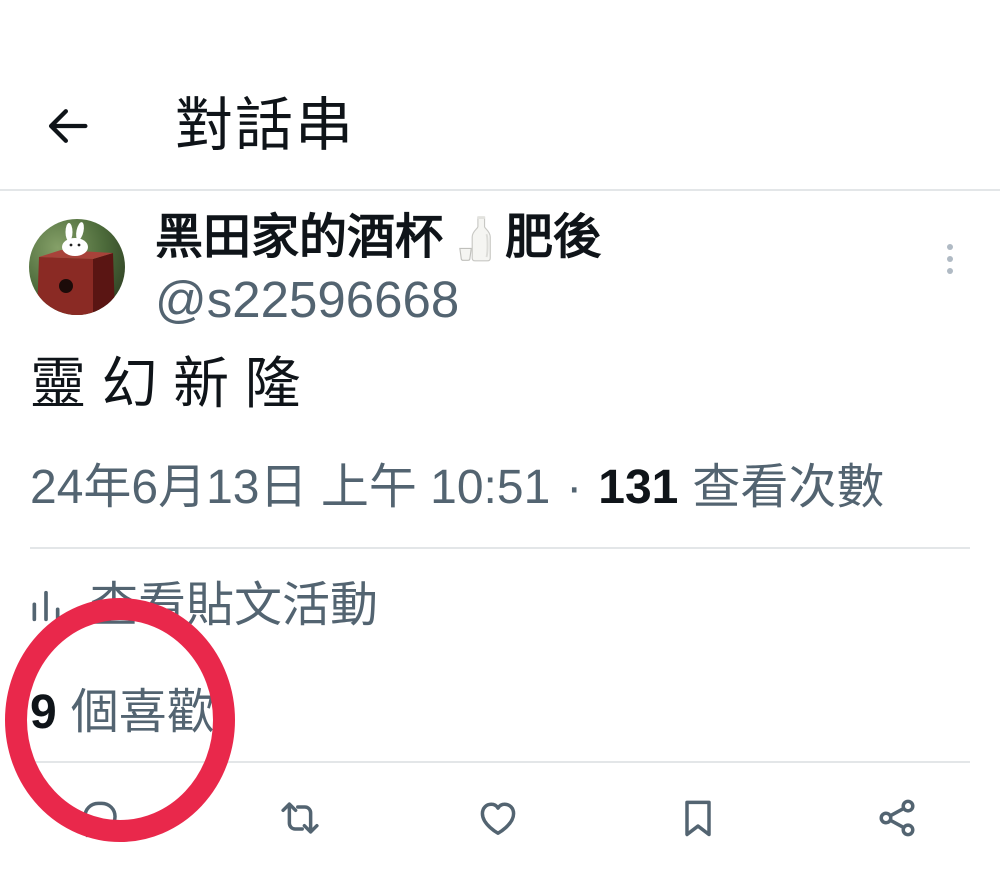 The height and width of the screenshot is (881, 1000). I want to click on more-vertical-icon, so click(950, 259).